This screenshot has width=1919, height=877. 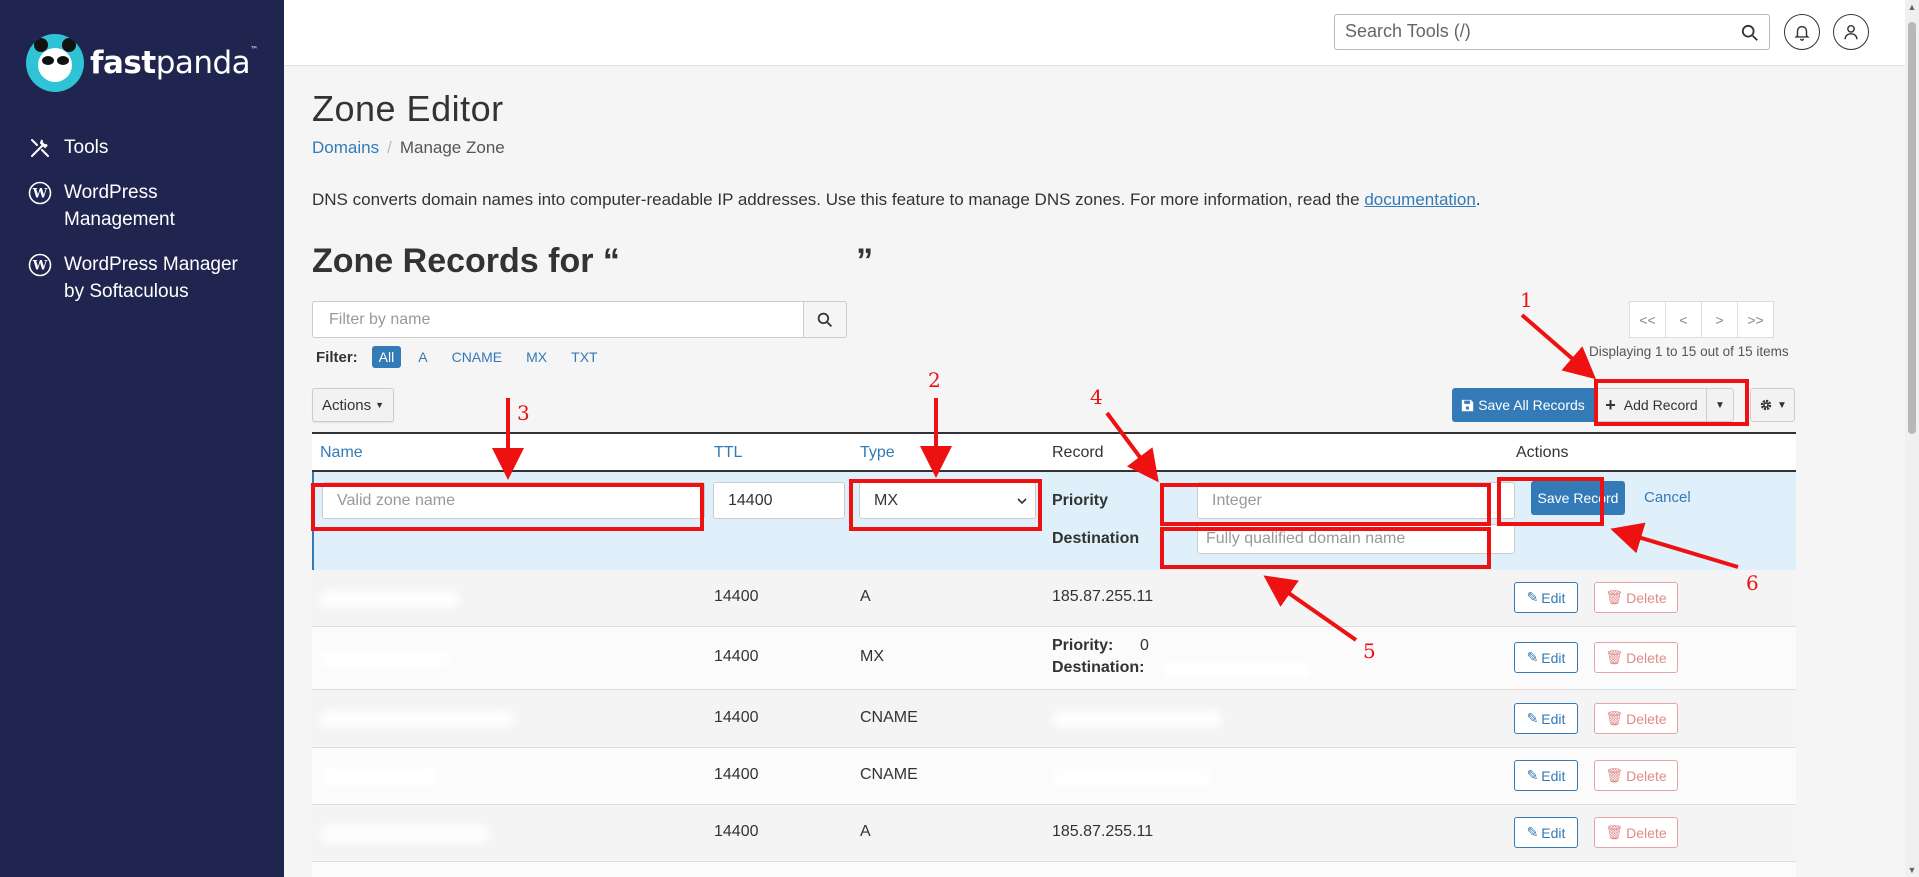 I want to click on column-header-record: Record, so click(x=1078, y=452).